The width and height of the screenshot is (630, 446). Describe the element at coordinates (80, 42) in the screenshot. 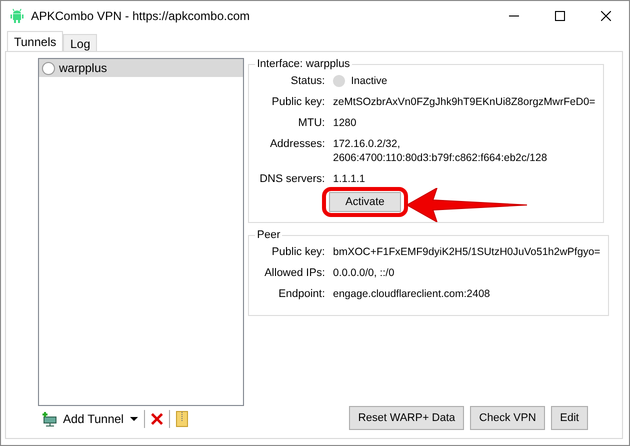

I see `tab: Log` at that location.